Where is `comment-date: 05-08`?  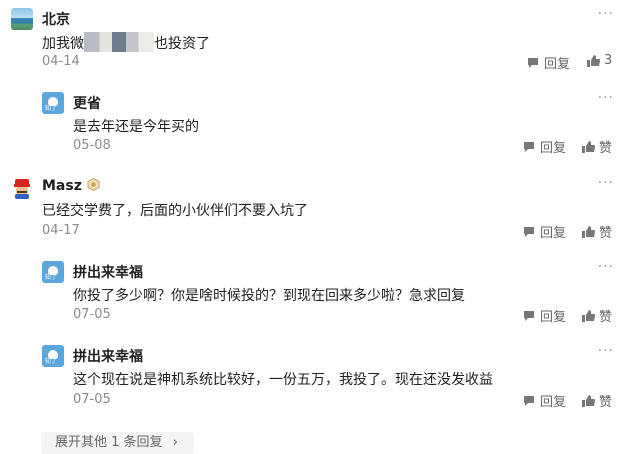 comment-date: 05-08 is located at coordinates (92, 145).